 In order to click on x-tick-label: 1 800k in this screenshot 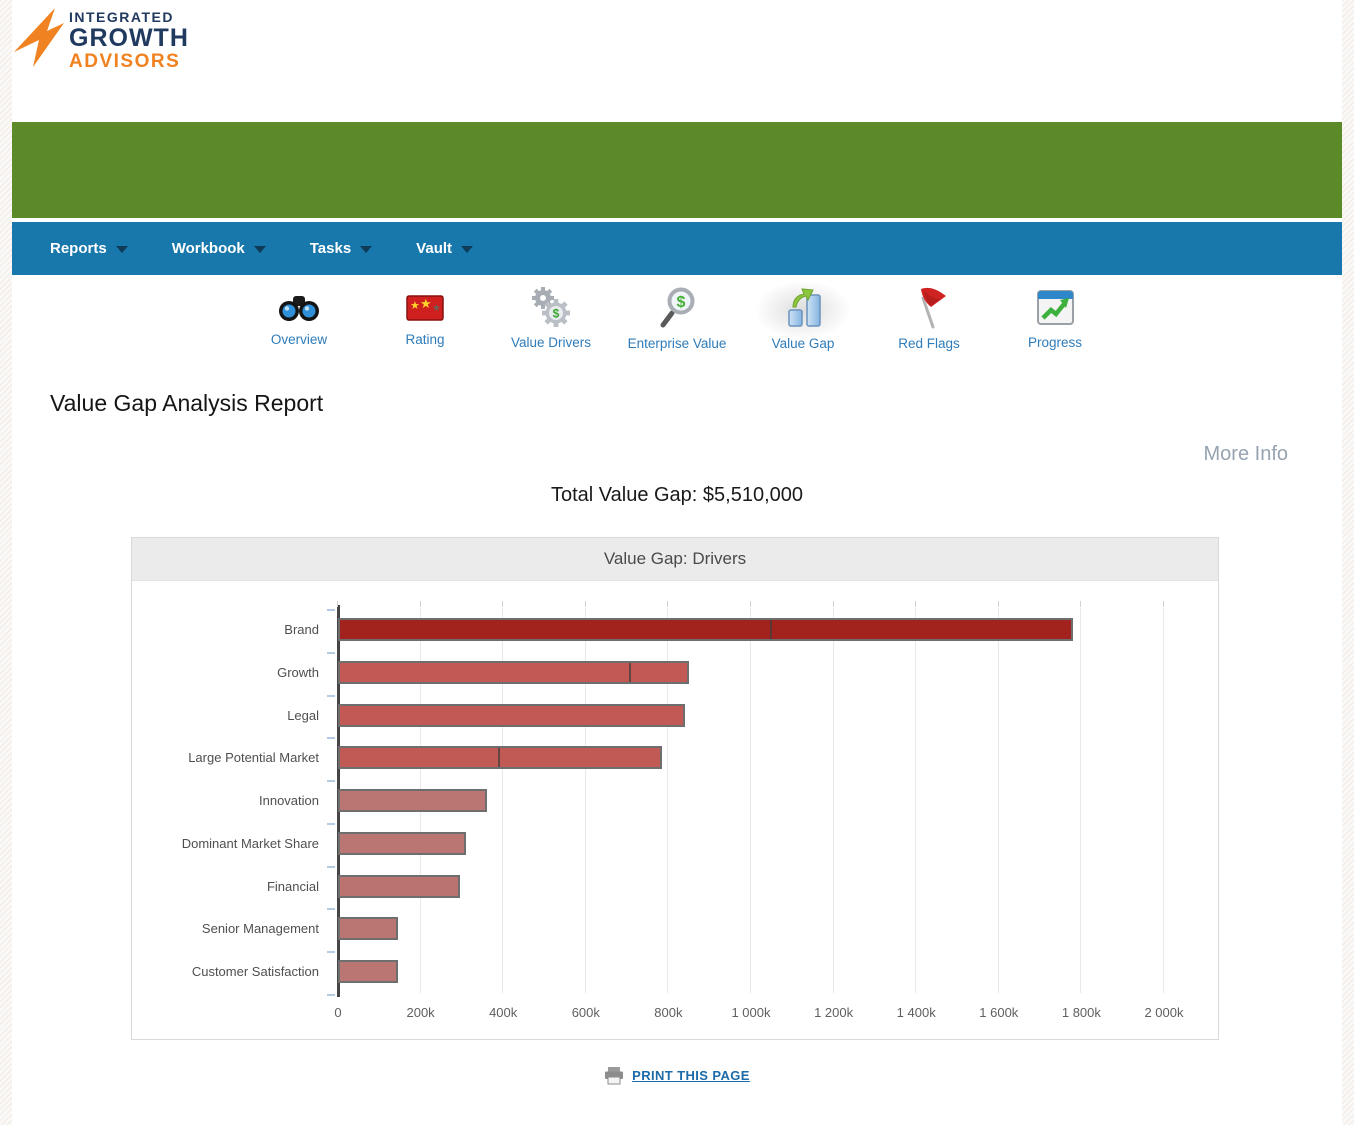, I will do `click(1081, 1012)`.